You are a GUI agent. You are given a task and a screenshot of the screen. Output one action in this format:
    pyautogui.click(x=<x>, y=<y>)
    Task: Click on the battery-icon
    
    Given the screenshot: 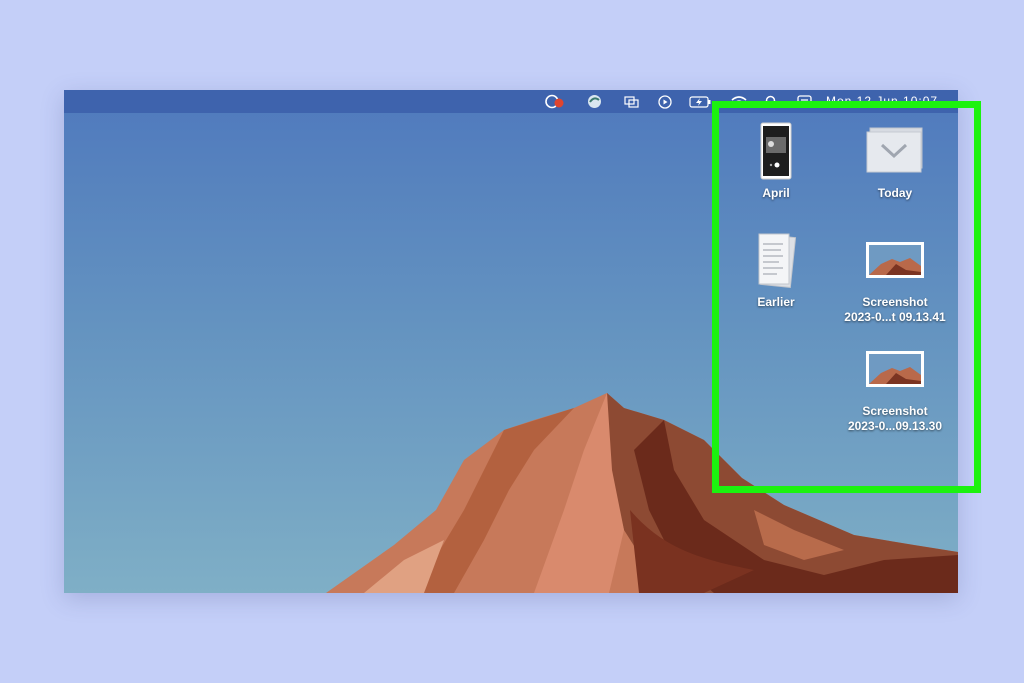 What is the action you would take?
    pyautogui.click(x=700, y=101)
    